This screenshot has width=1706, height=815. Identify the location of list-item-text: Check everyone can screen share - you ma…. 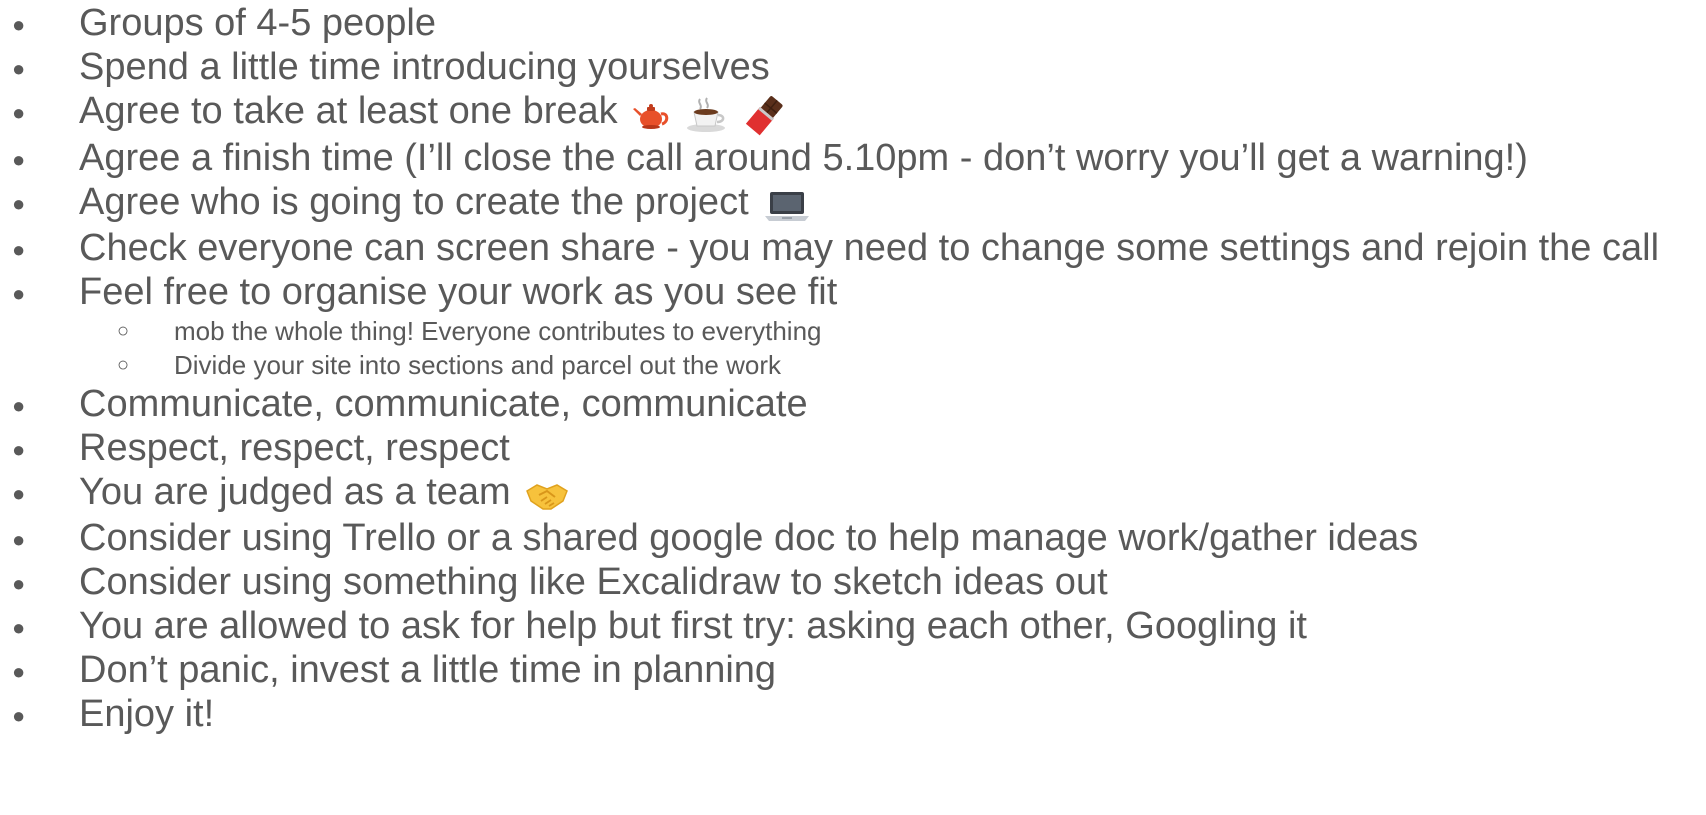
(869, 247).